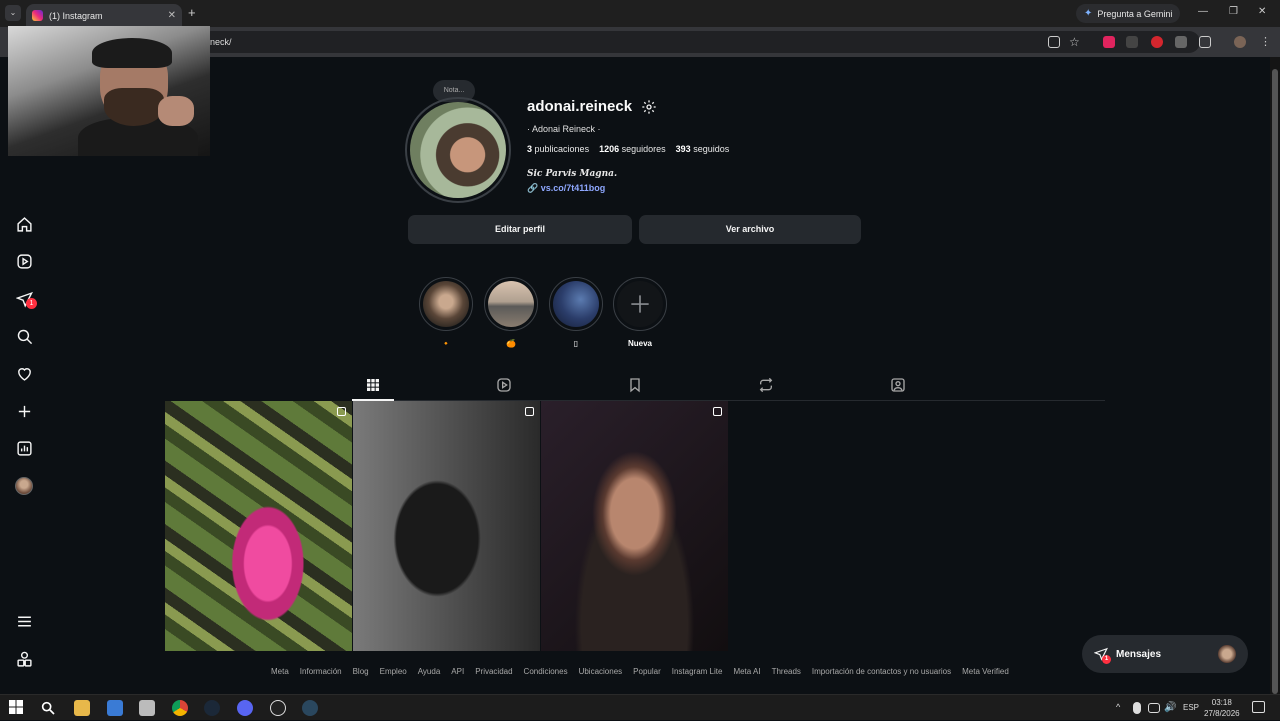 This screenshot has width=1280, height=721. What do you see at coordinates (172, 15) in the screenshot?
I see `close-tab-icon: ✕` at bounding box center [172, 15].